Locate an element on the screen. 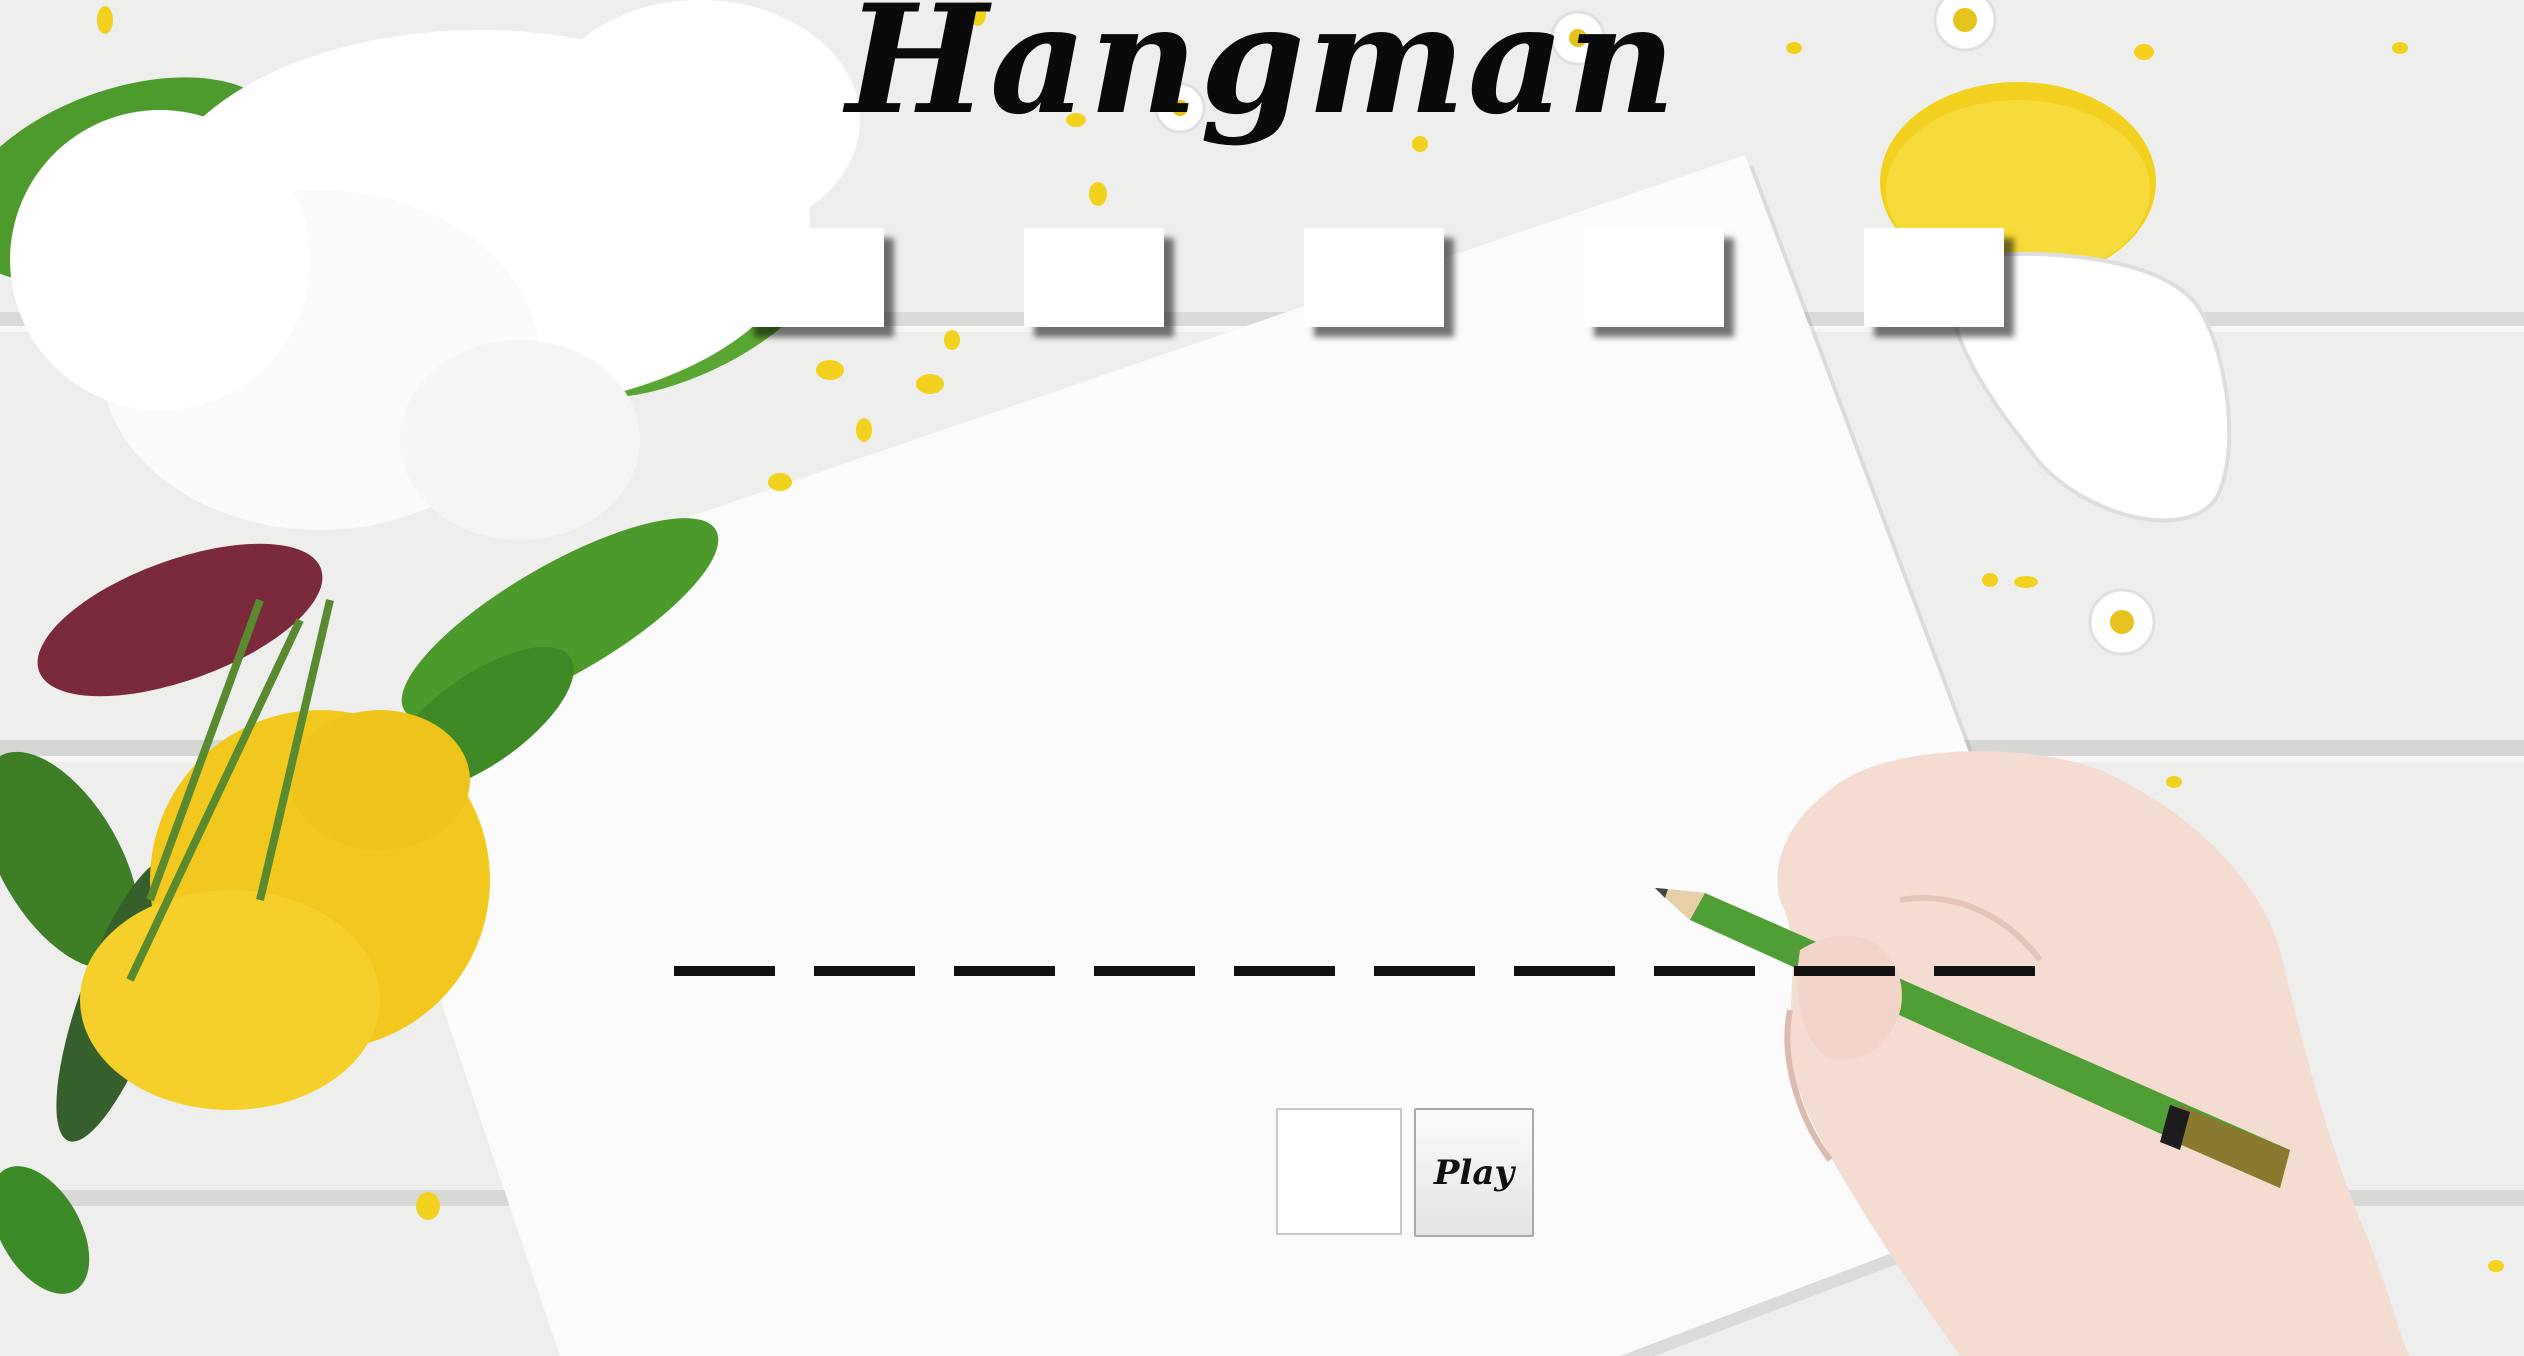 The height and width of the screenshot is (1356, 2524). game-title: Hangman is located at coordinates (1262, 74).